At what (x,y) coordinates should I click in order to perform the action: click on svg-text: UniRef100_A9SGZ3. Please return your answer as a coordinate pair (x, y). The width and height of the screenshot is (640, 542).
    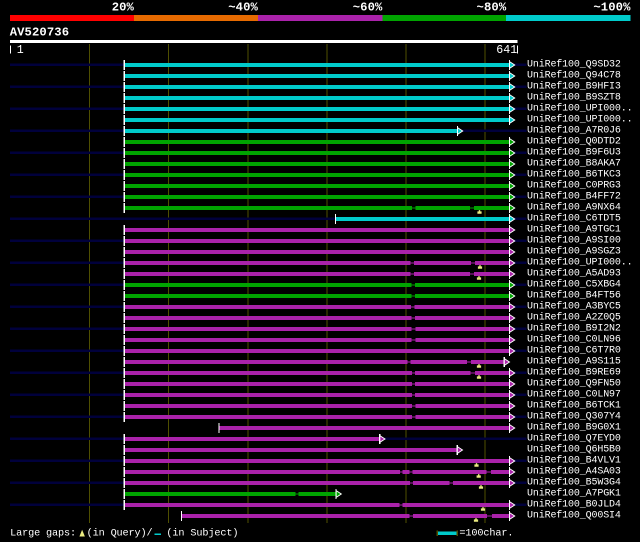
    Looking at the image, I should click on (574, 252).